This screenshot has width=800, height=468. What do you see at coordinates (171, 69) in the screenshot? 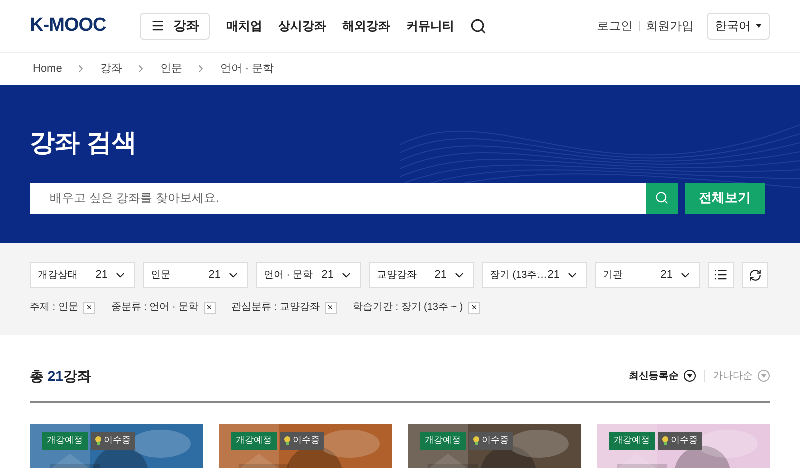
I see `breadcrumb-link: 인문` at bounding box center [171, 69].